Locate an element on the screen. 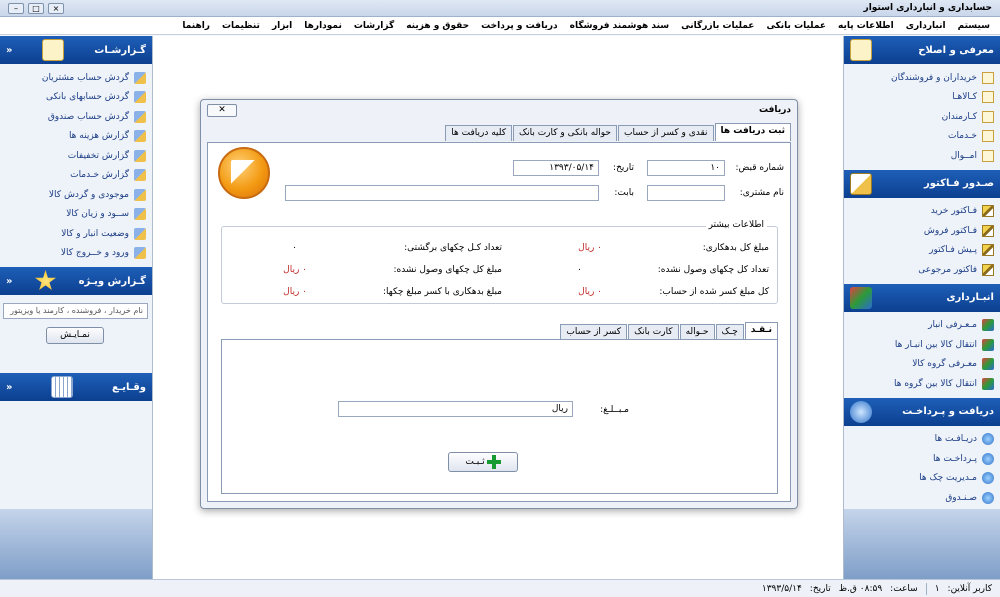 Image resolution: width=1000 pixels, height=597 pixels. section-header-special-report: گـزارش ویـژه « is located at coordinates (76, 281).